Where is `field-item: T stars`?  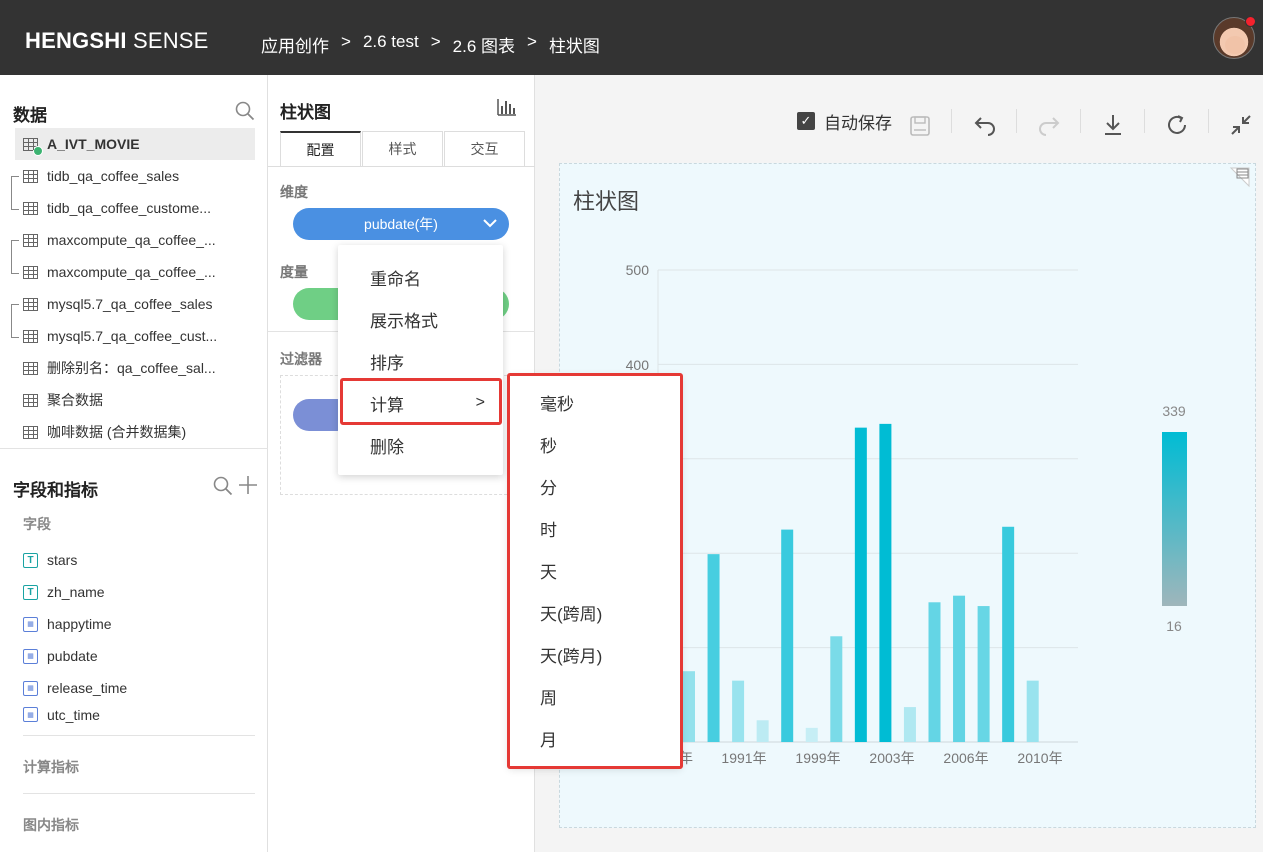 field-item: T stars is located at coordinates (50, 560).